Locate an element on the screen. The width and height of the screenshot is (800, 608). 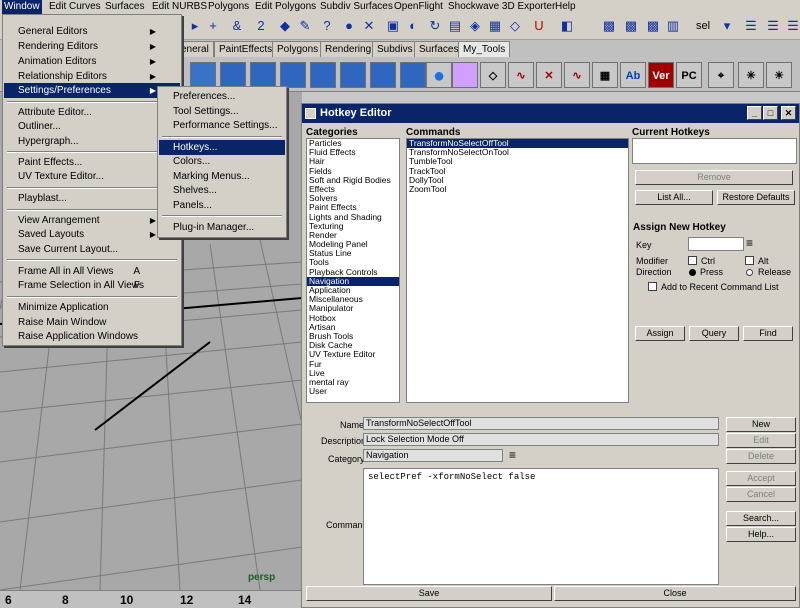
menu-item-frame-selection: Frame Selection in All Views F is located at coordinates (92, 285).